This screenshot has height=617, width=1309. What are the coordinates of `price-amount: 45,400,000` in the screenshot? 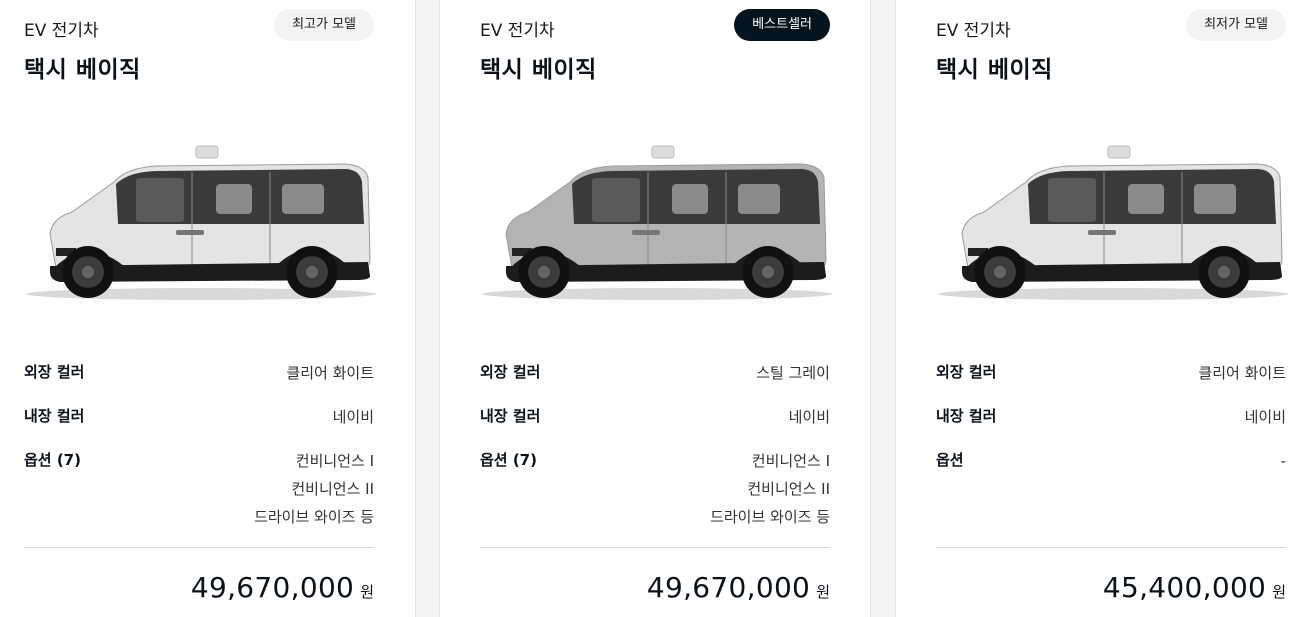 It's located at (1184, 587).